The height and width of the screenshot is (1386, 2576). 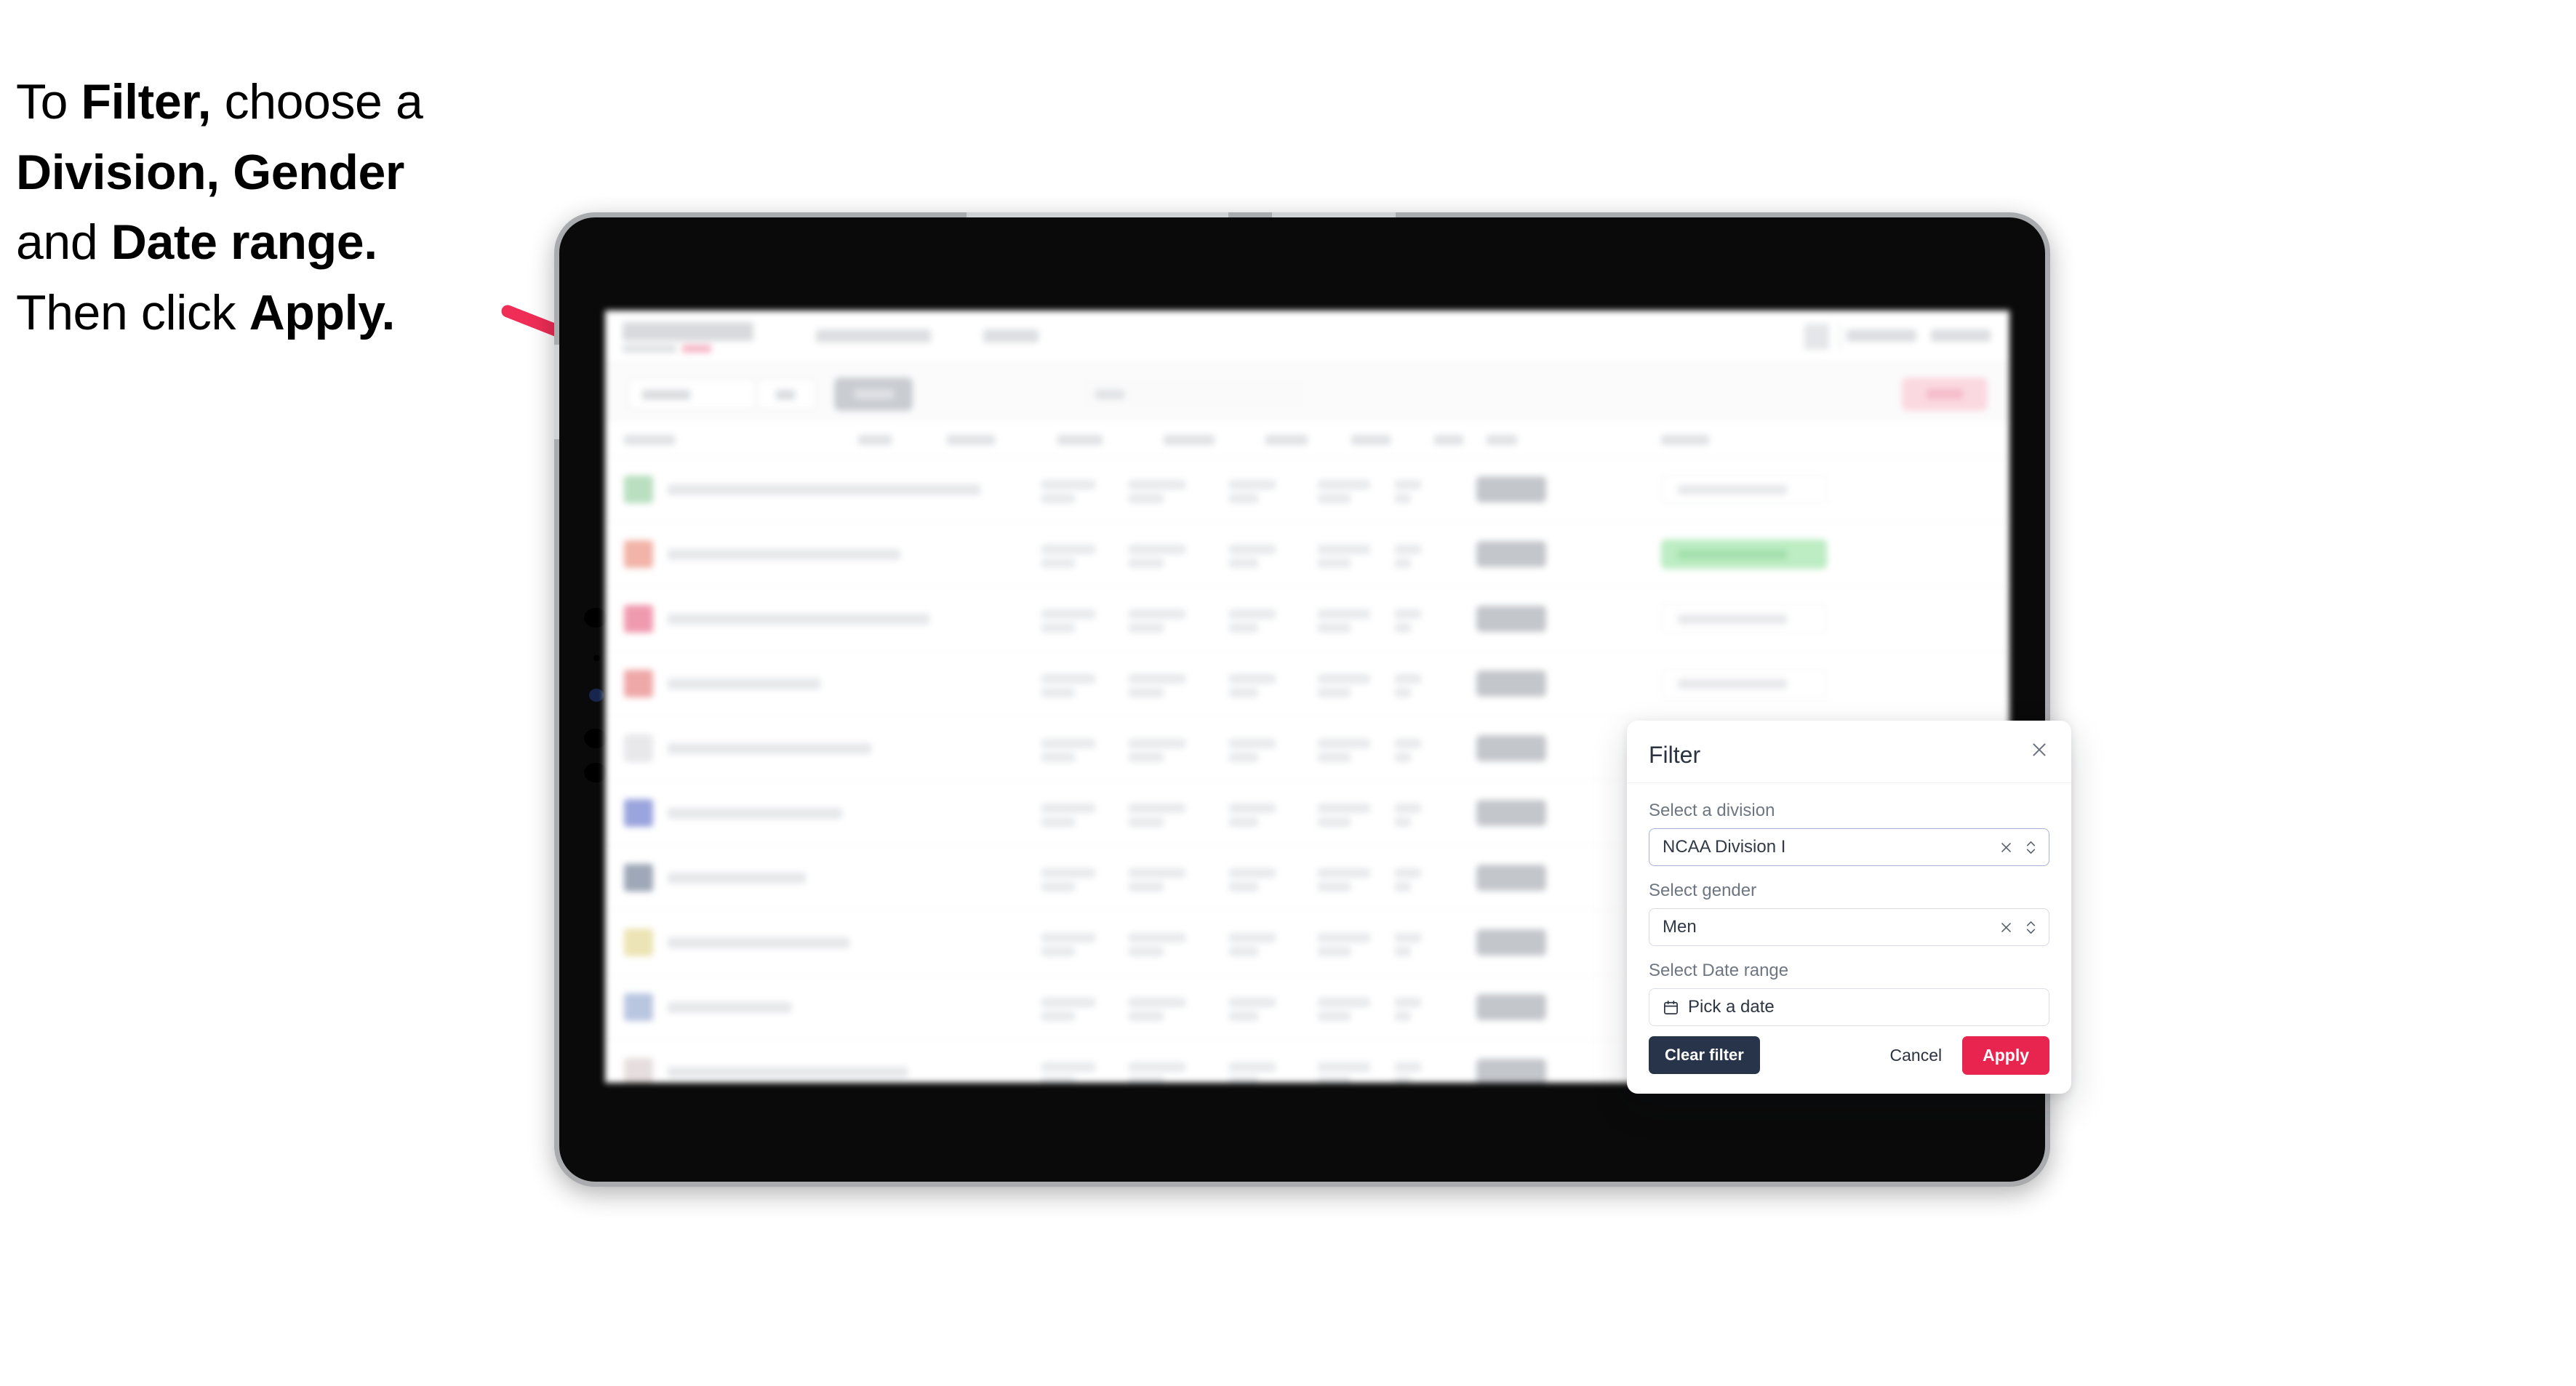 What do you see at coordinates (1849, 927) in the screenshot?
I see `gender-select: Men` at bounding box center [1849, 927].